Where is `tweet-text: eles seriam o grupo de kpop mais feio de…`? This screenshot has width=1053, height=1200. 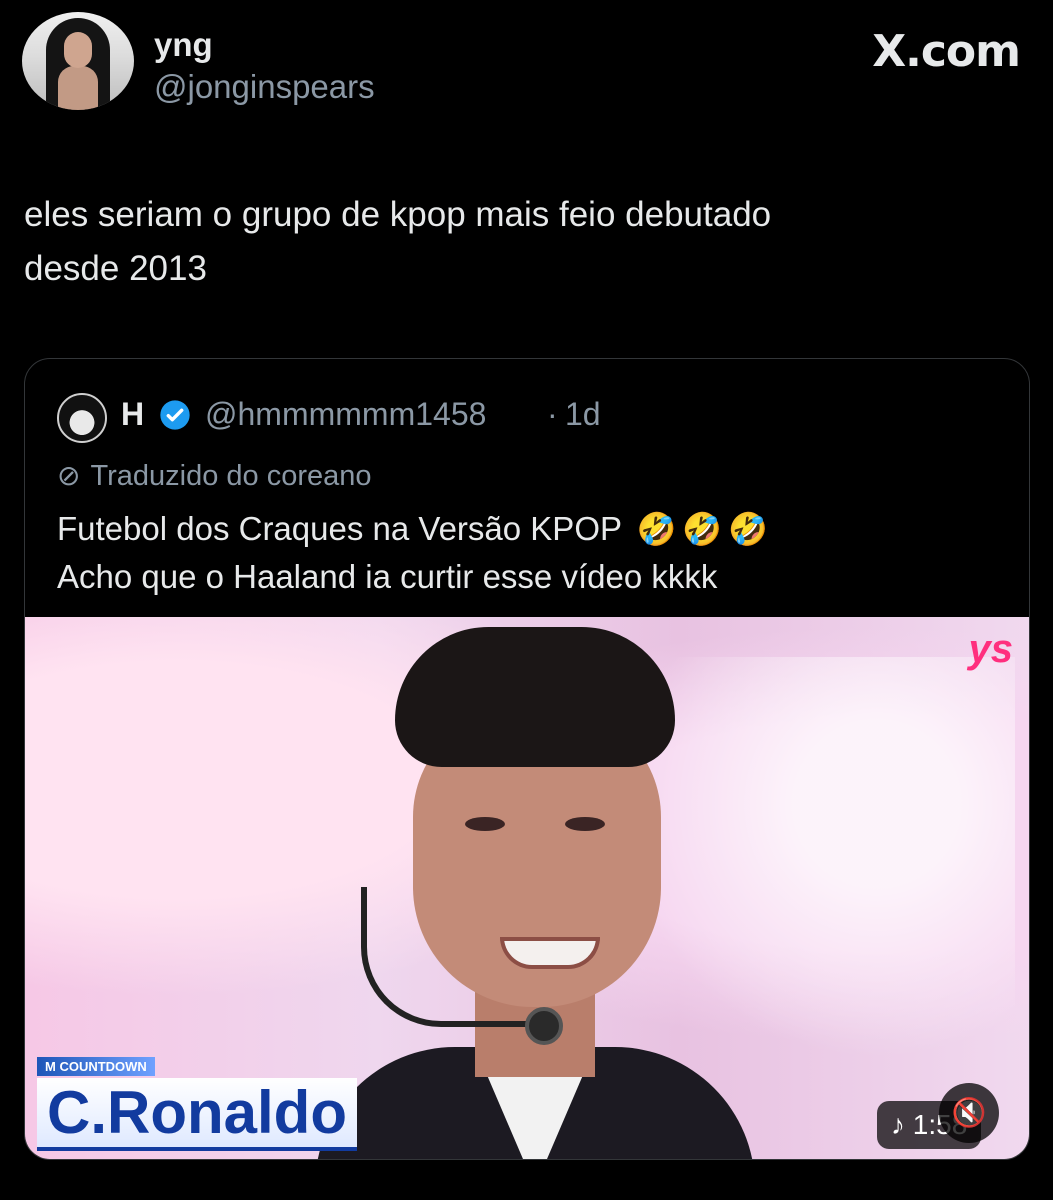
tweet-text: eles seriam o grupo de kpop mais feio de… is located at coordinates (524, 242).